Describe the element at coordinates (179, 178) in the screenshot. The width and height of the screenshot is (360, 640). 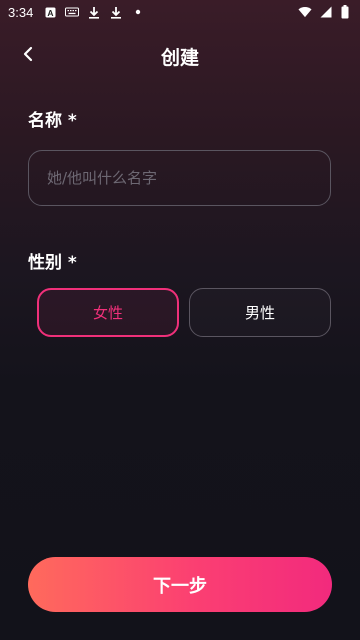
I see `name-input` at that location.